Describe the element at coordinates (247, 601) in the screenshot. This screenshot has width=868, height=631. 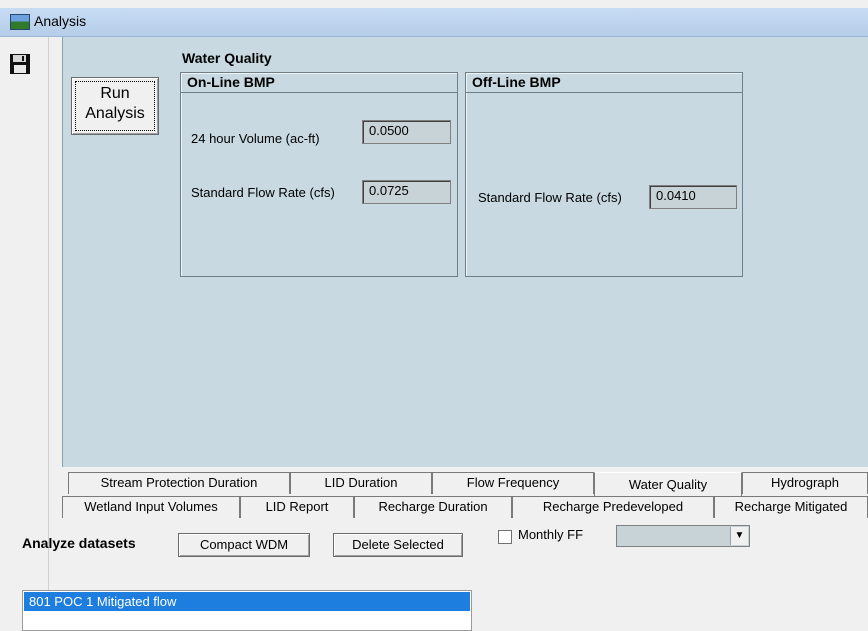
I see `list-item: 801 POC 1 Mitigated flow` at that location.